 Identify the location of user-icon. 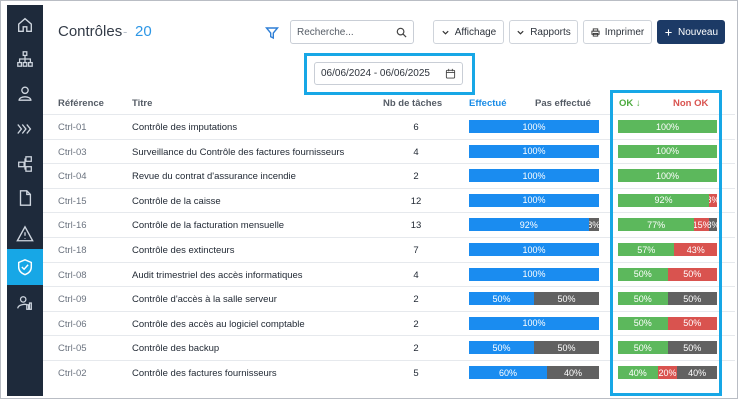
(25, 93).